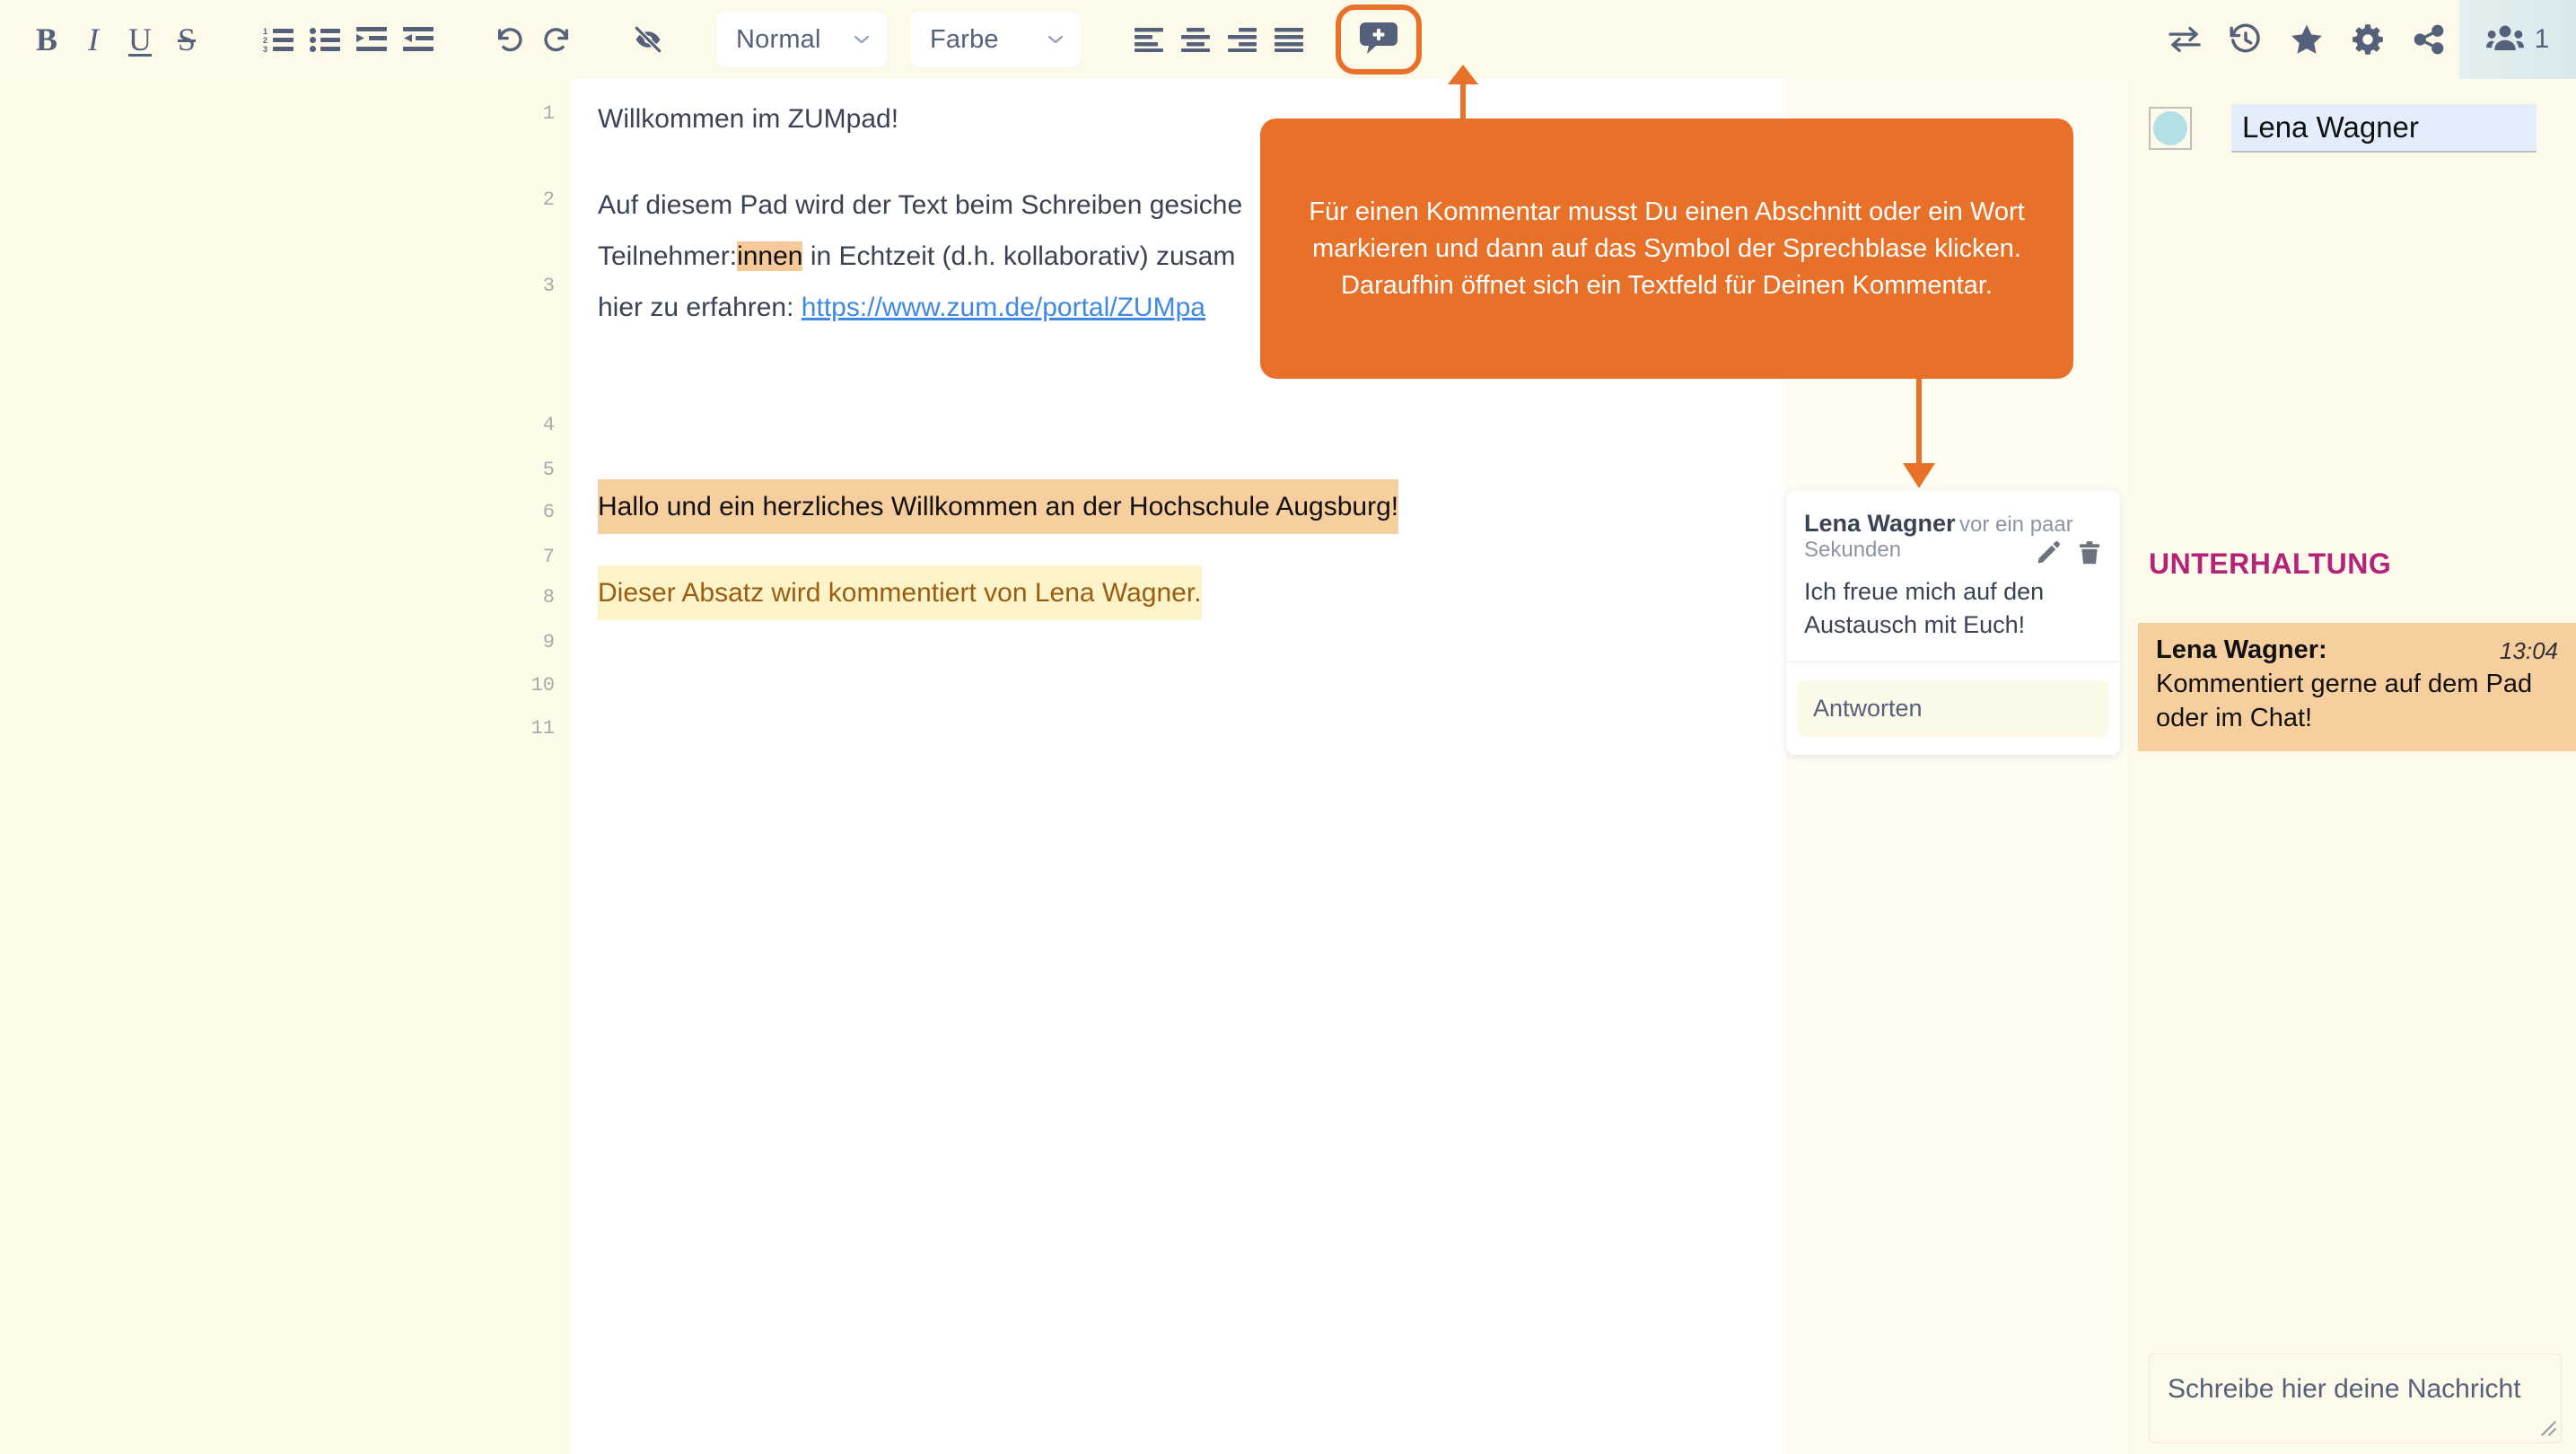 This screenshot has width=2576, height=1454. Describe the element at coordinates (2547, 1429) in the screenshot. I see `resize-grip-icon` at that location.